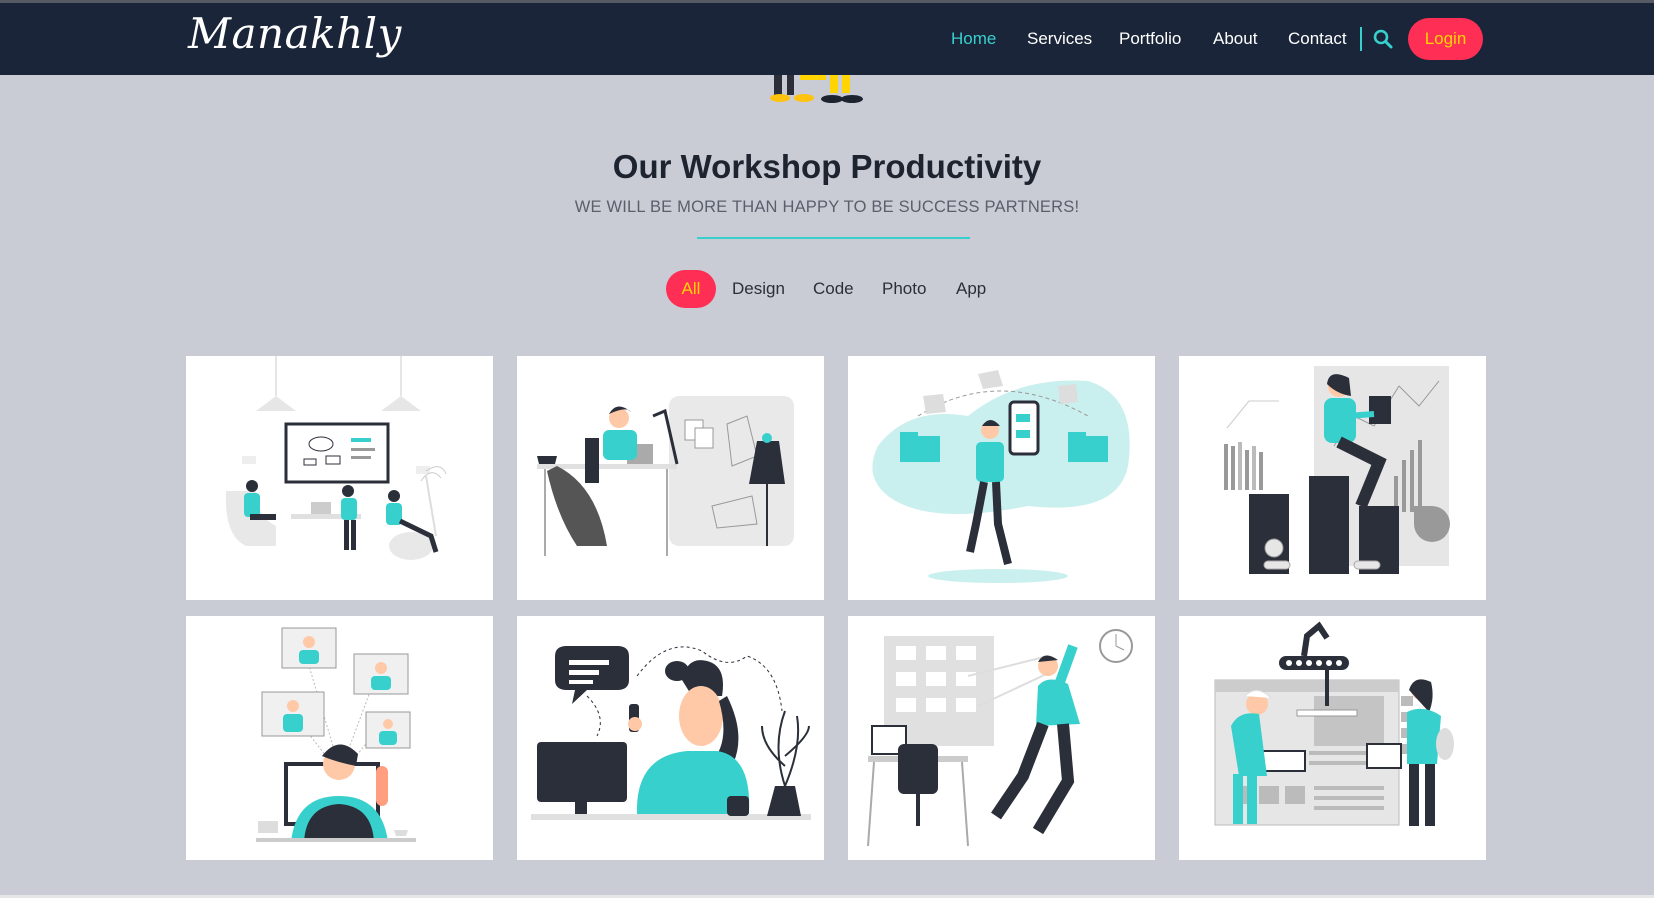 The height and width of the screenshot is (898, 1654). I want to click on filter-app: App, so click(971, 289).